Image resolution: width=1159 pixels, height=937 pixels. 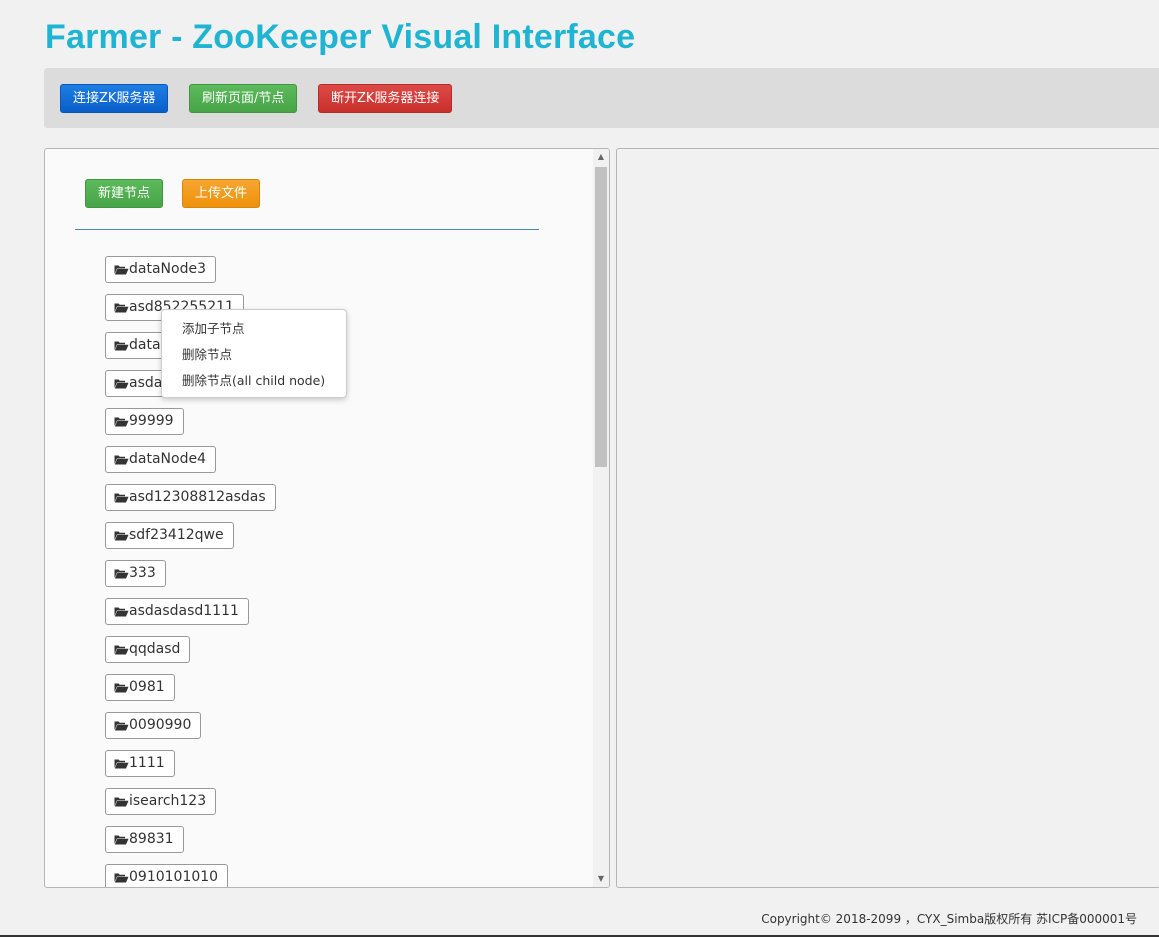 I want to click on menu-item-delete-all-children: 删除节点(all child node), so click(x=254, y=382).